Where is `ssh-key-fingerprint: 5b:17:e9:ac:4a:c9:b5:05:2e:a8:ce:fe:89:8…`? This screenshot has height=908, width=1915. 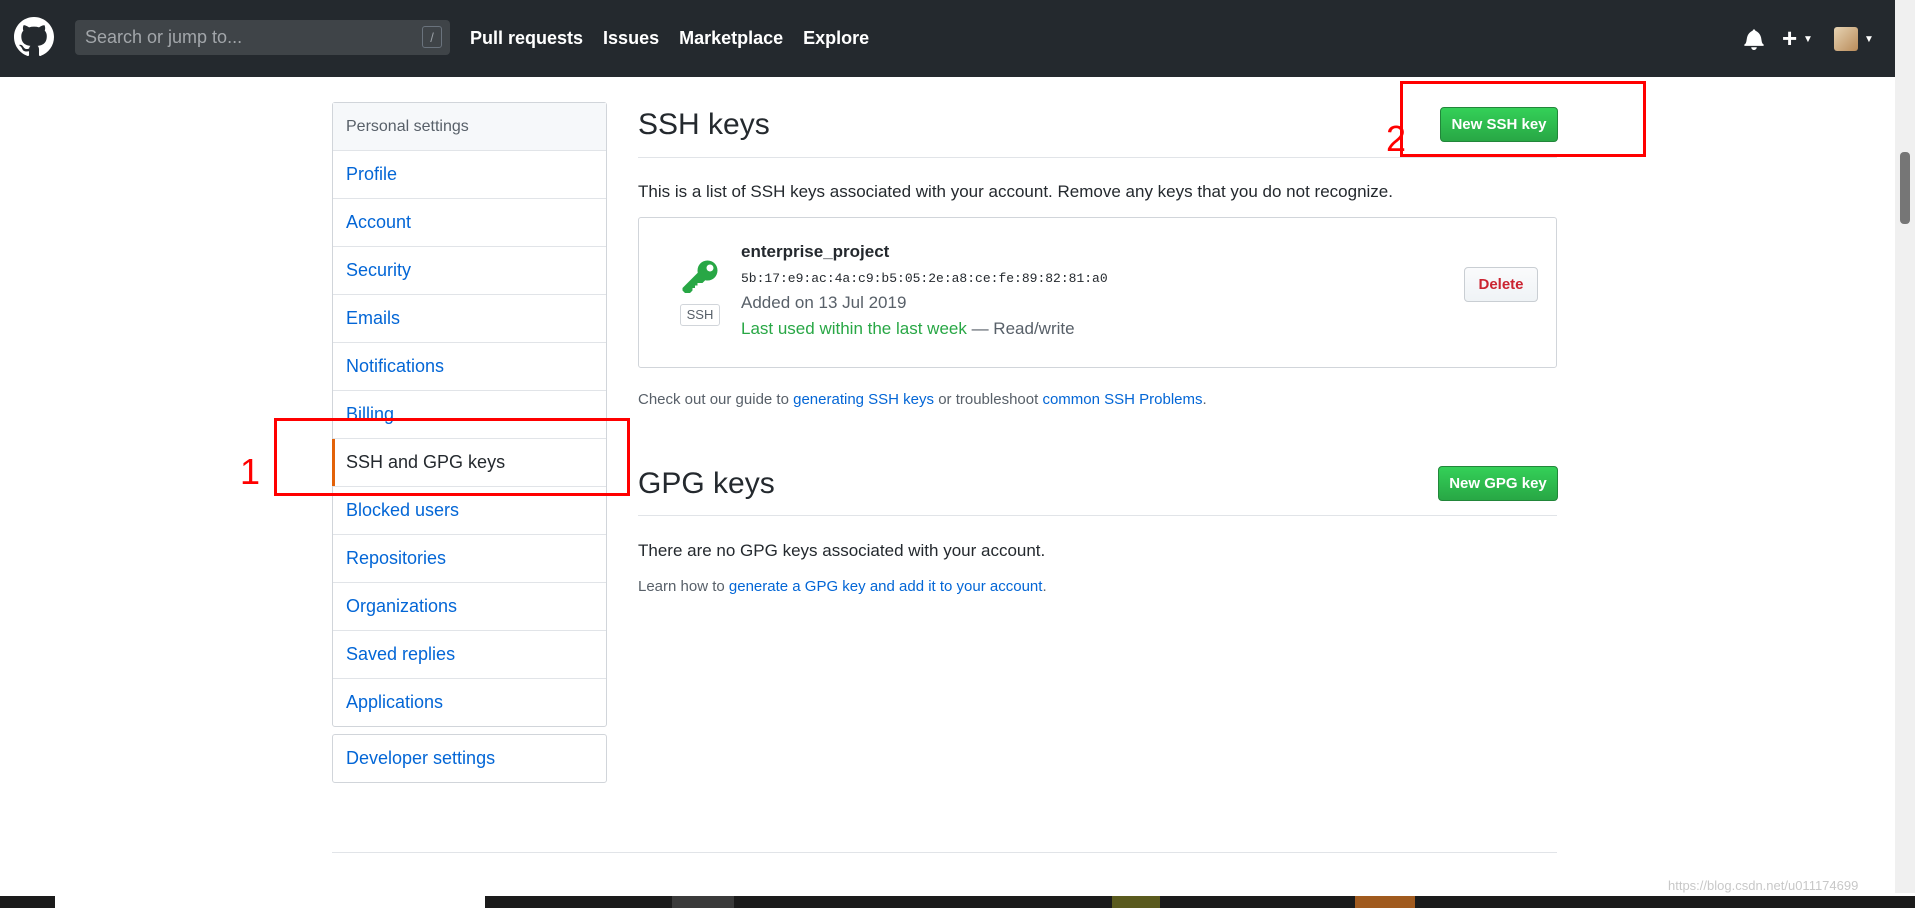
ssh-key-fingerprint: 5b:17:e9:ac:4a:c9:b5:05:2e:a8:ce:fe:89:8… is located at coordinates (924, 278).